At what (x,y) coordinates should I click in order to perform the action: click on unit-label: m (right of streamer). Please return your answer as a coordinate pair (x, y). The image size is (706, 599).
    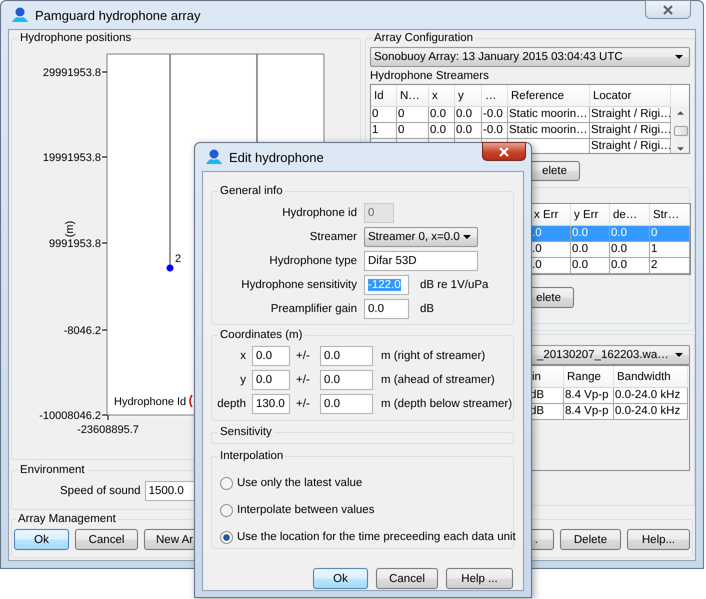
    Looking at the image, I should click on (433, 356).